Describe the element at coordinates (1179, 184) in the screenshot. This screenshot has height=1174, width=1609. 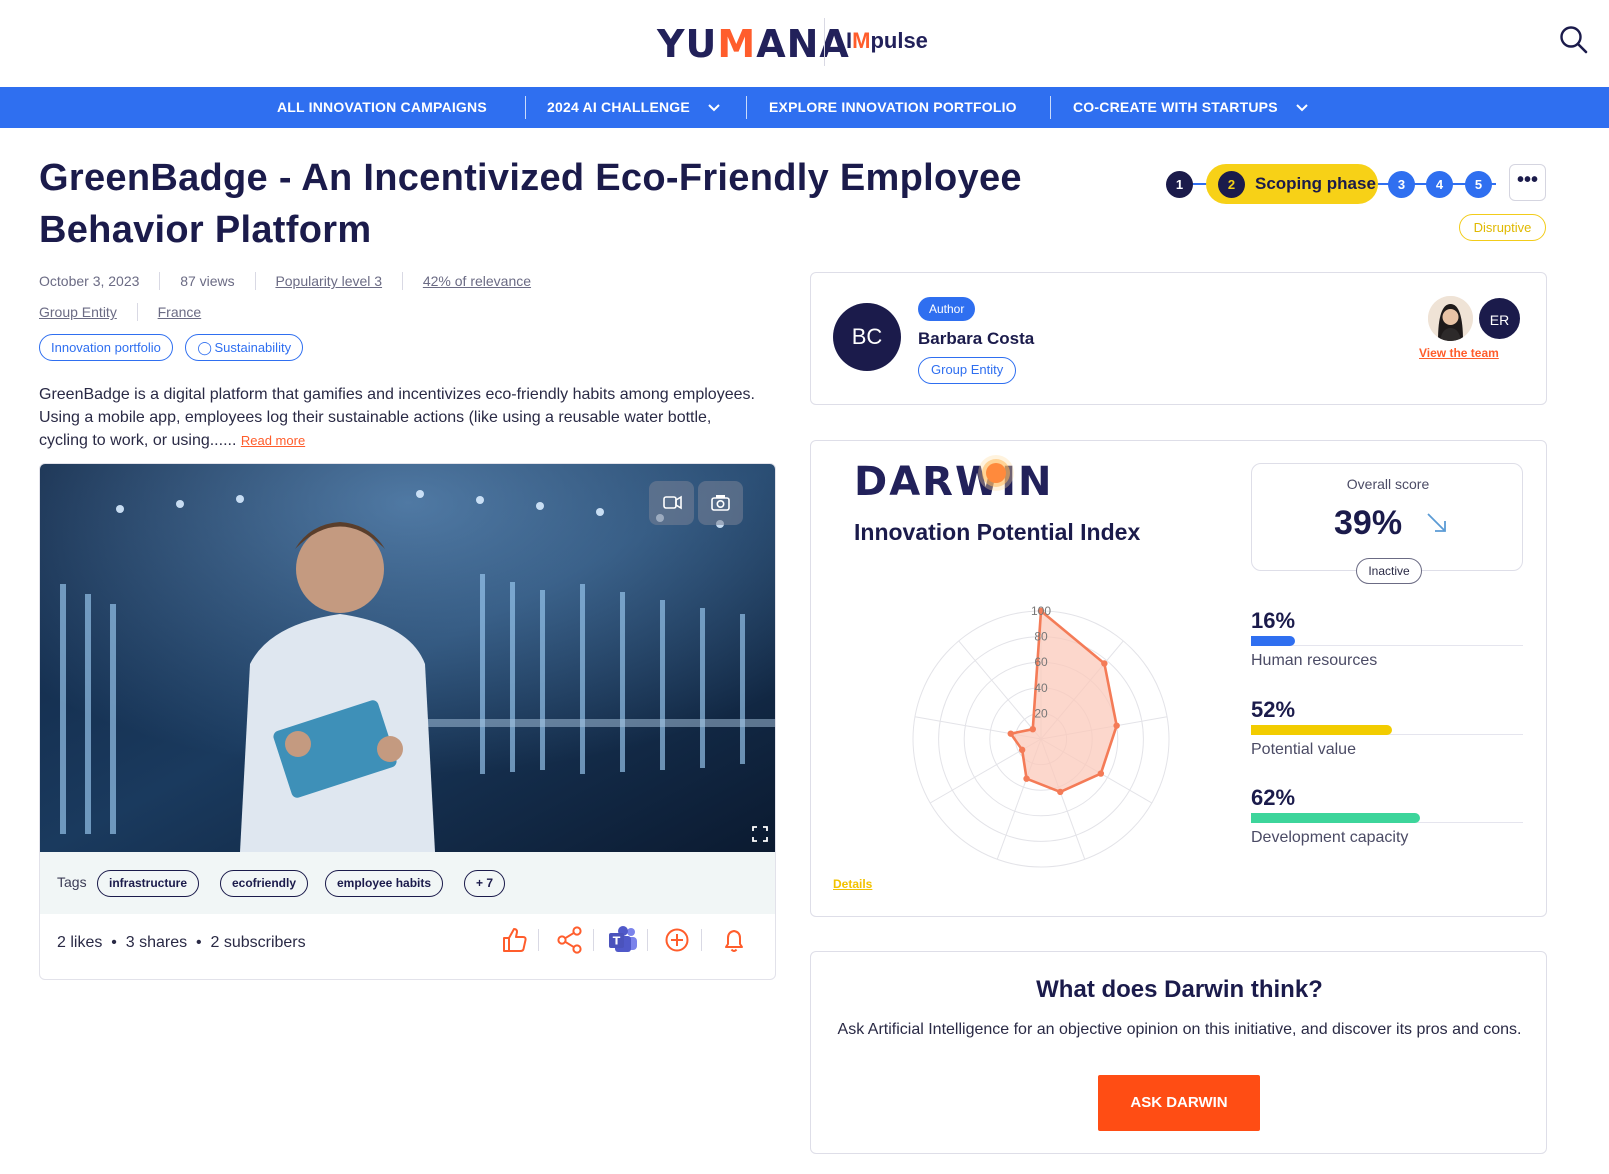
I see `phase-step-1: 1` at that location.